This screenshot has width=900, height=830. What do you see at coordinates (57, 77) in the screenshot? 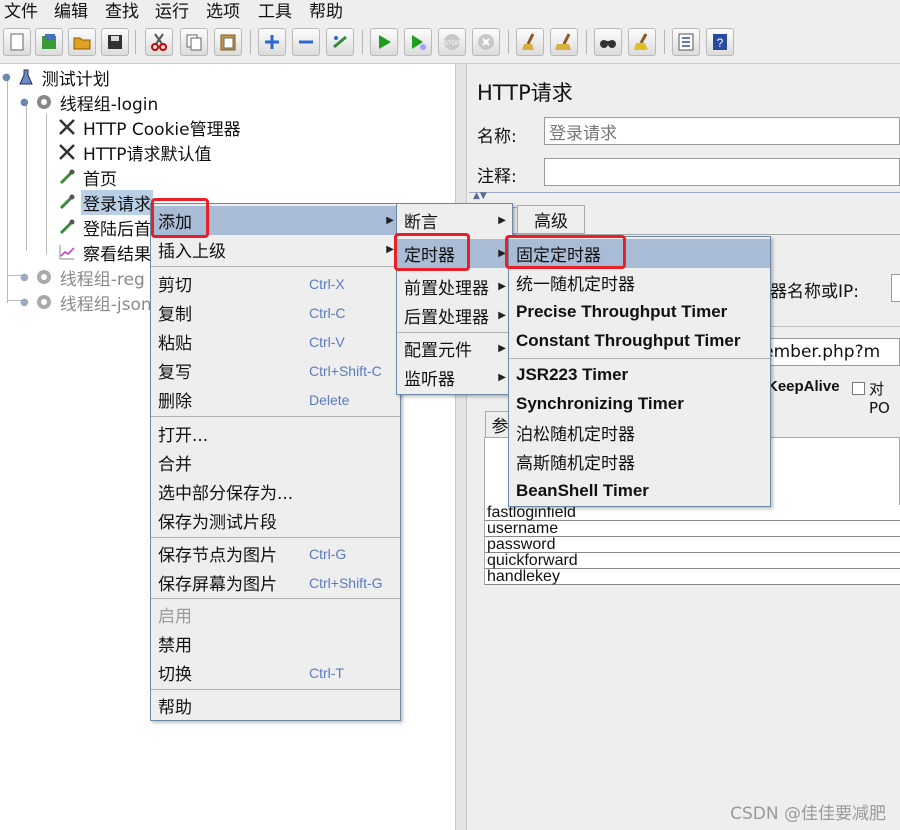
I see `tree-node-test-plan: ● 测试计划` at bounding box center [57, 77].